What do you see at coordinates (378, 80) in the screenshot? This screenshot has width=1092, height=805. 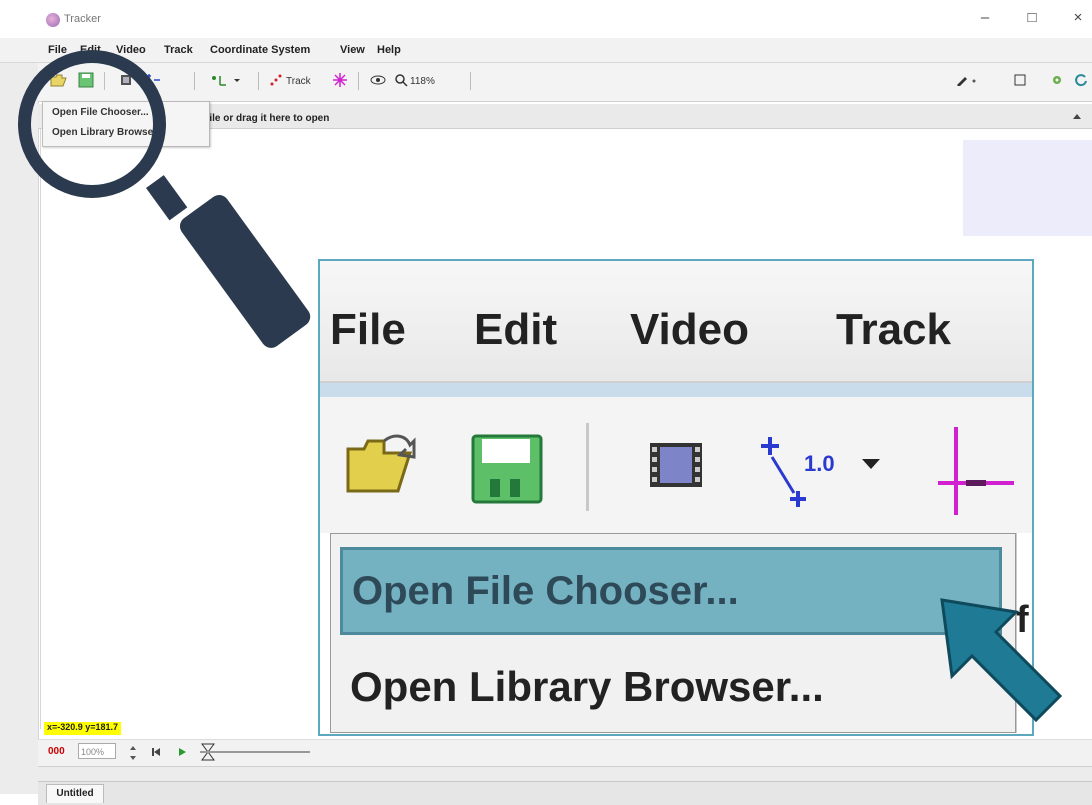 I see `eye-icon` at bounding box center [378, 80].